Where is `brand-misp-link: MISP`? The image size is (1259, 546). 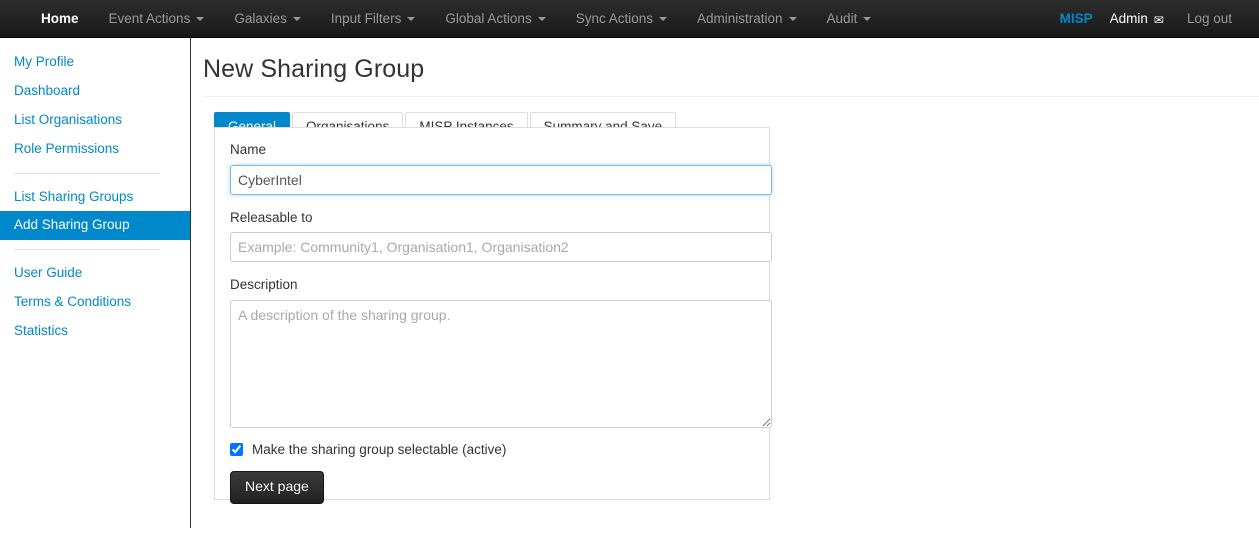 brand-misp-link: MISP is located at coordinates (1076, 18).